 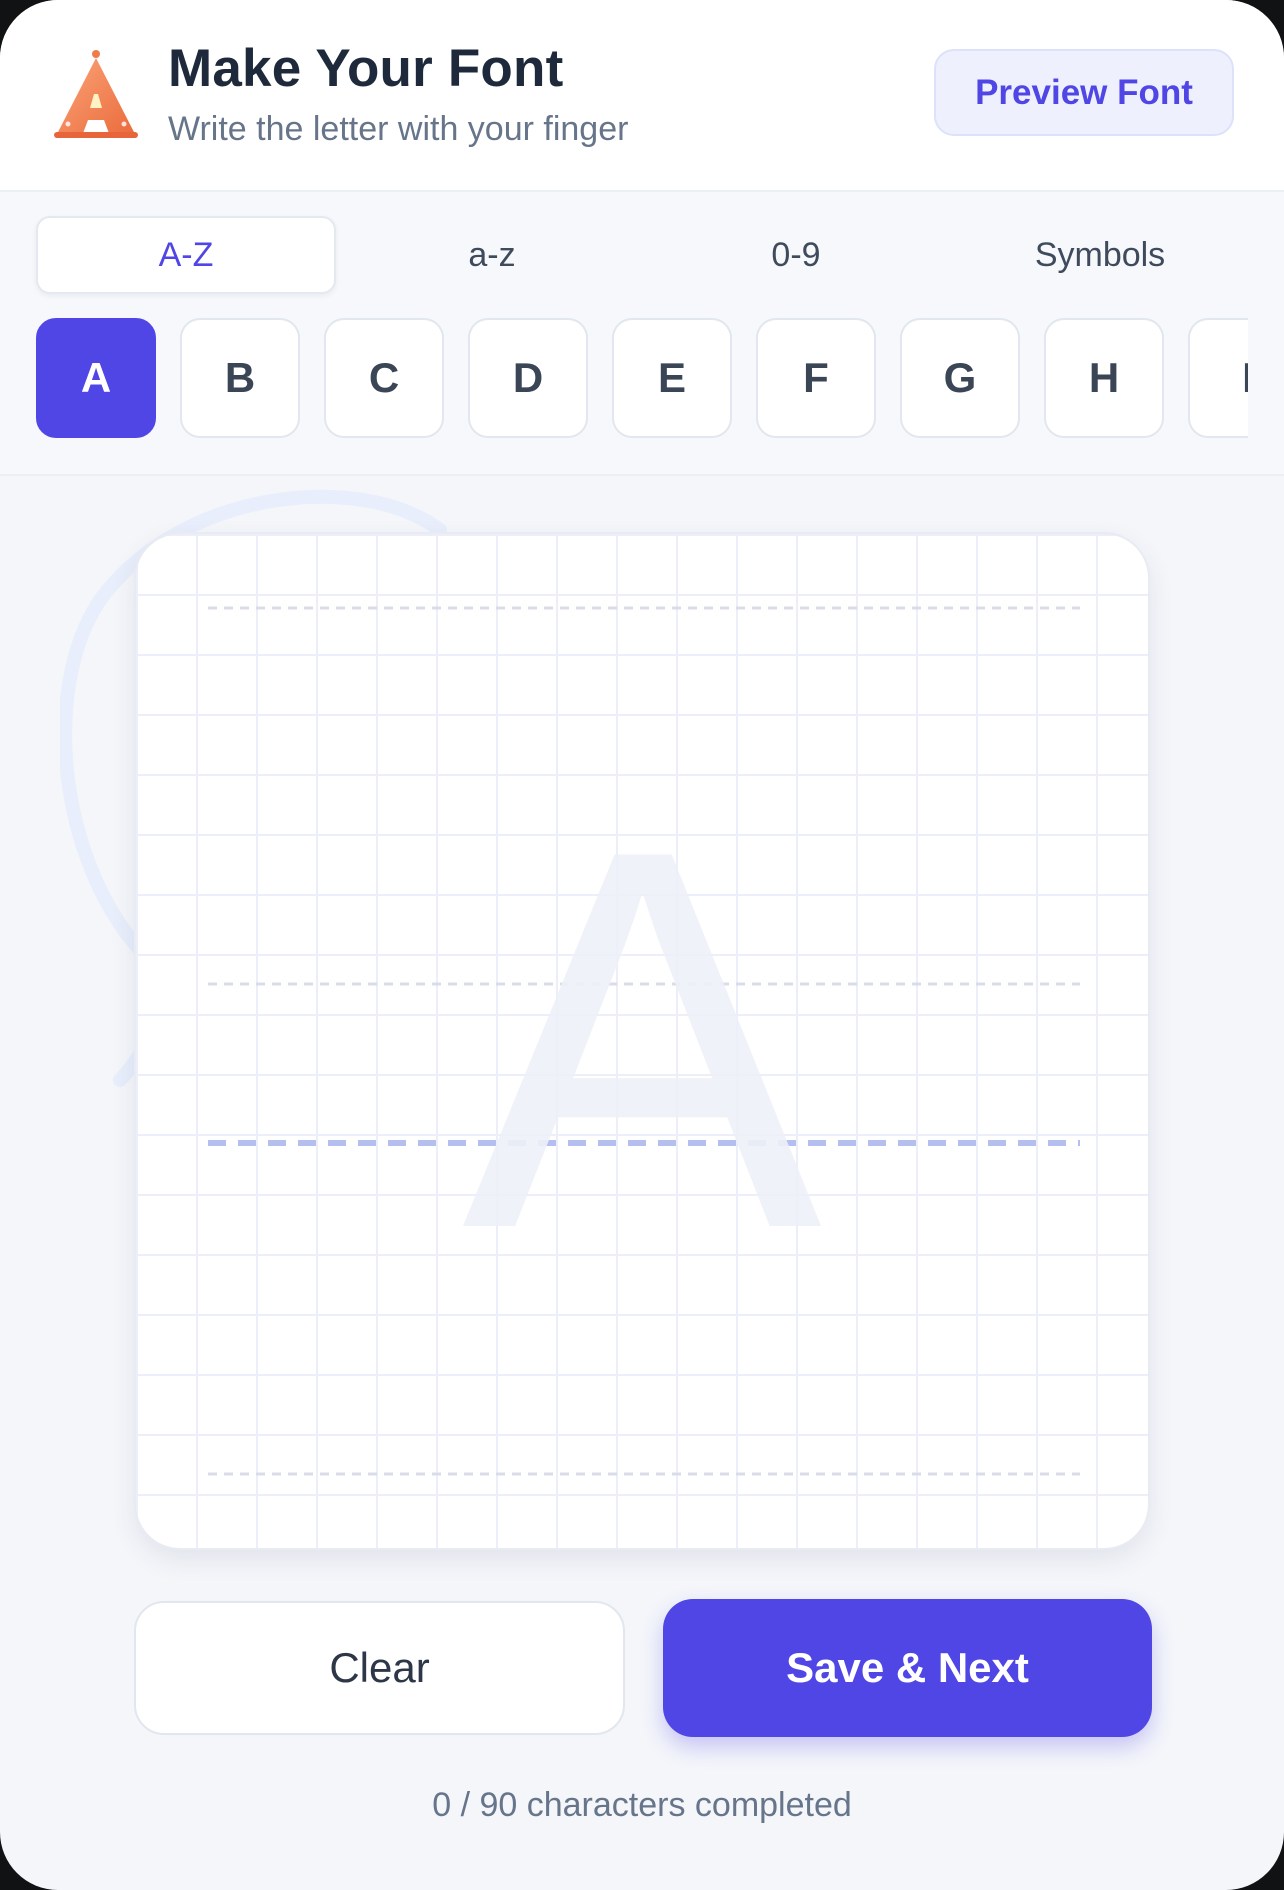 What do you see at coordinates (1104, 378) in the screenshot?
I see `letter-tile-h: H` at bounding box center [1104, 378].